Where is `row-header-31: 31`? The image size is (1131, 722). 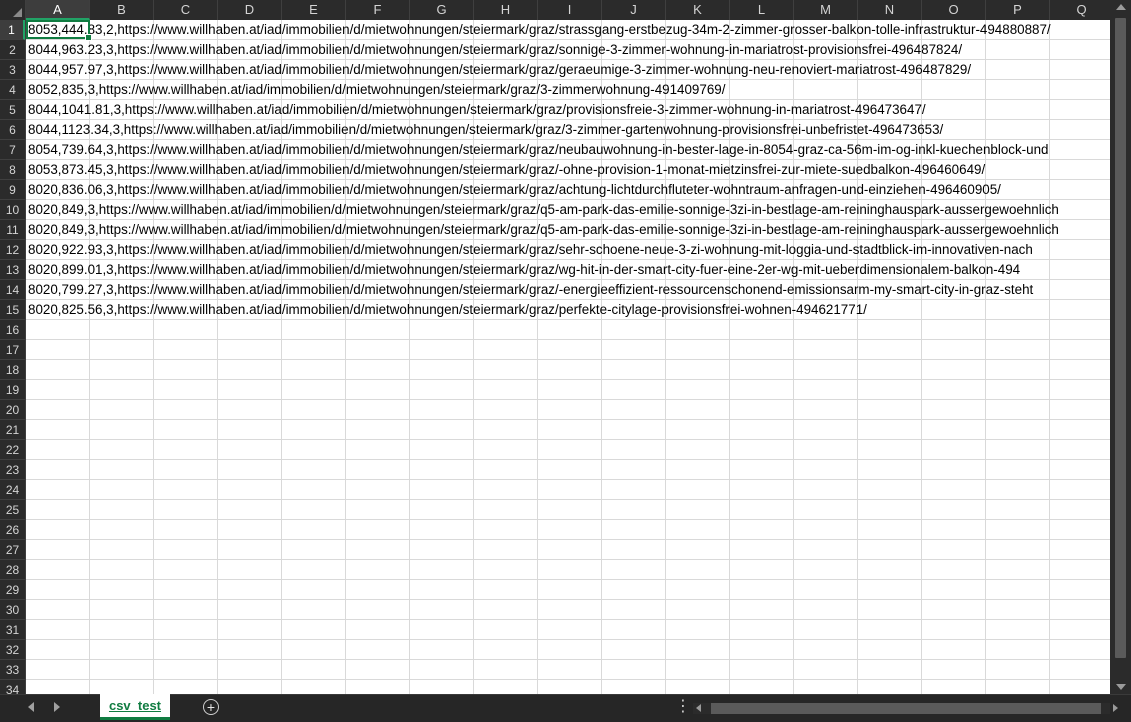
row-header-31: 31 is located at coordinates (12, 630).